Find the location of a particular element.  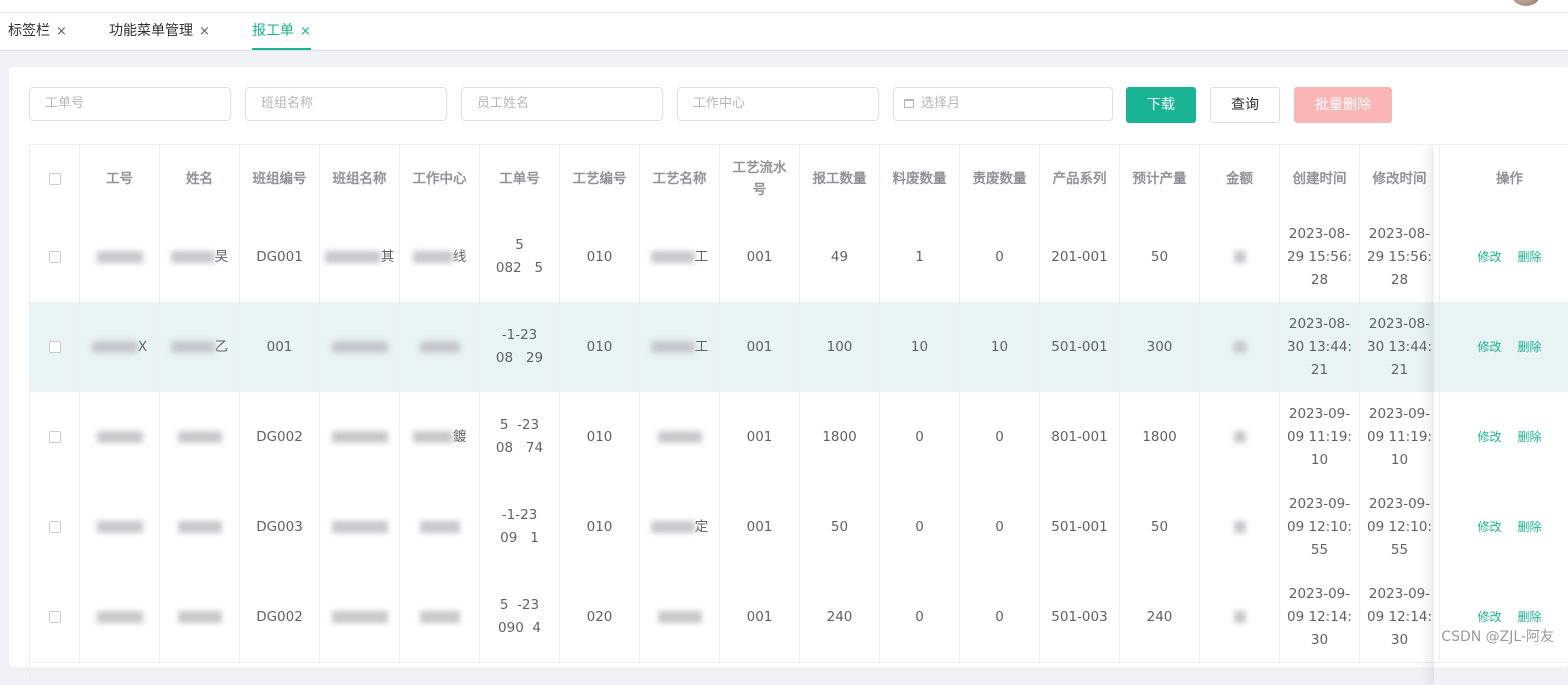

work-center-value: 鍍 is located at coordinates (459, 436).